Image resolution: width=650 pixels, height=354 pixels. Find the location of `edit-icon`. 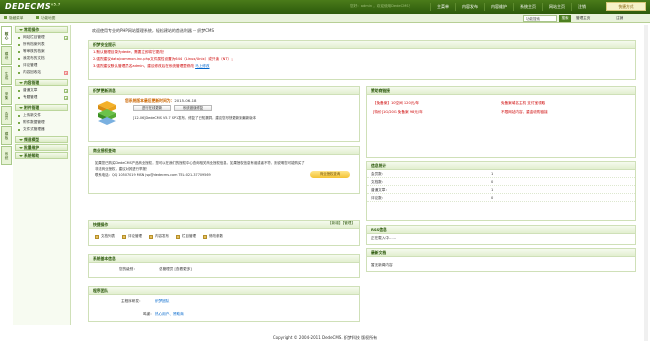

edit-icon is located at coordinates (151, 236).